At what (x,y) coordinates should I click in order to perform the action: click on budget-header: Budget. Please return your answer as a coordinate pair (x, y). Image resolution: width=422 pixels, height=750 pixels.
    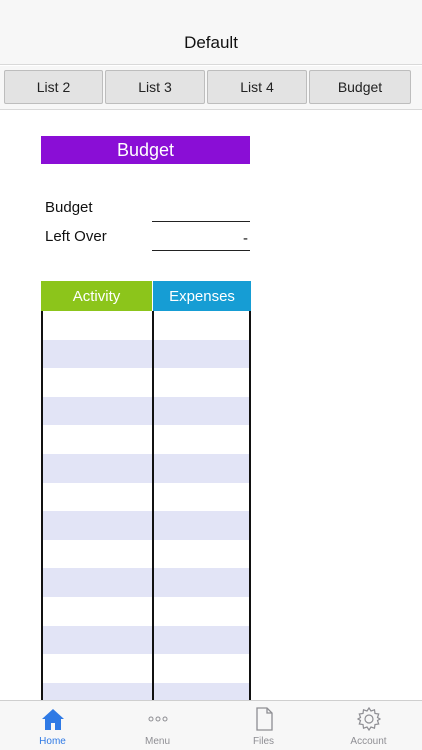
    Looking at the image, I should click on (145, 150).